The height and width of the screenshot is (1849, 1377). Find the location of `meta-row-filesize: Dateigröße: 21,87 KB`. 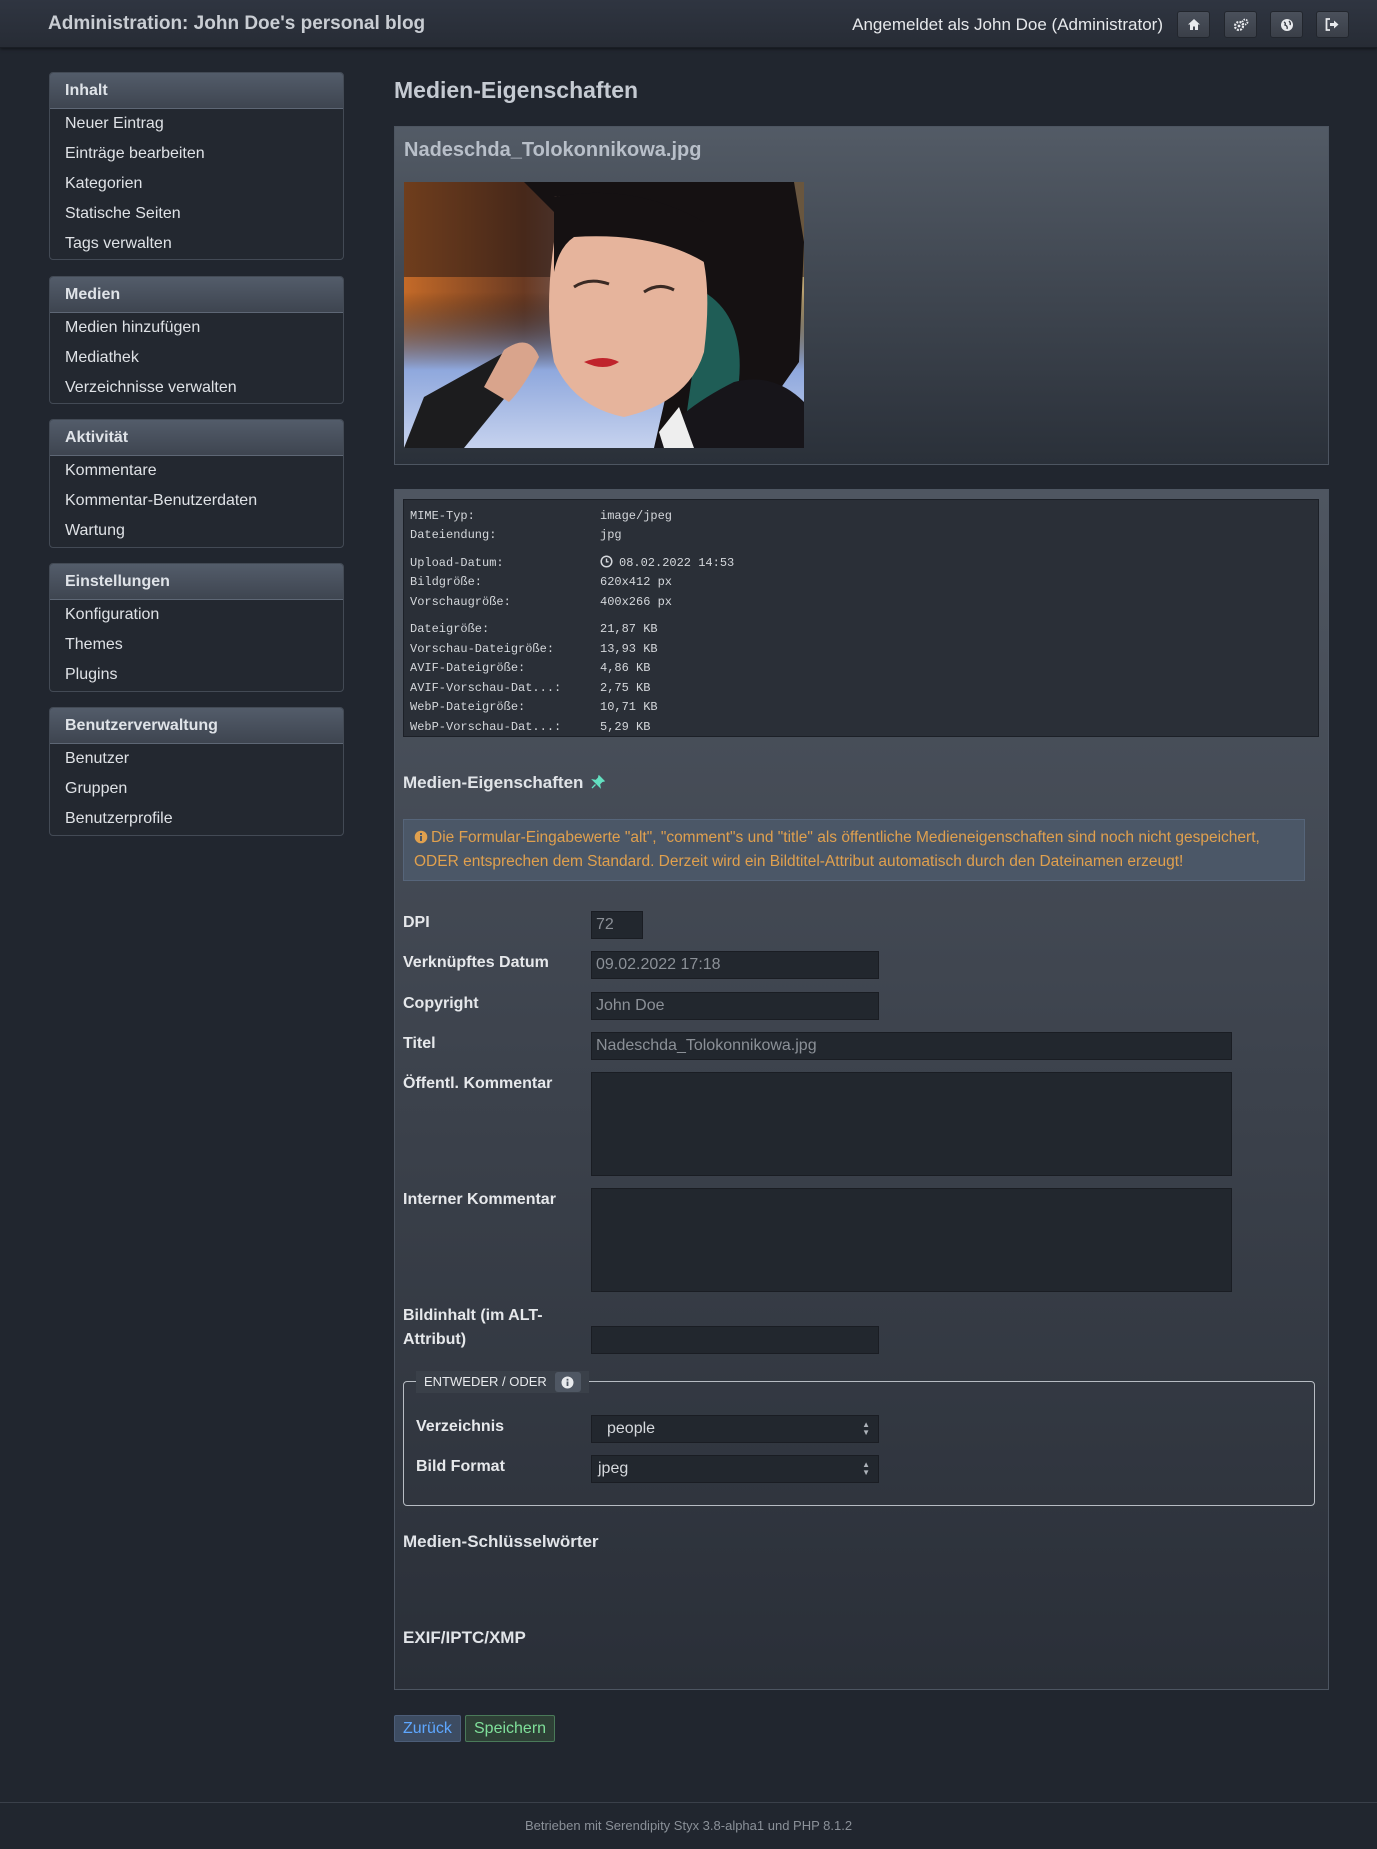

meta-row-filesize: Dateigröße: 21,87 KB is located at coordinates (534, 629).